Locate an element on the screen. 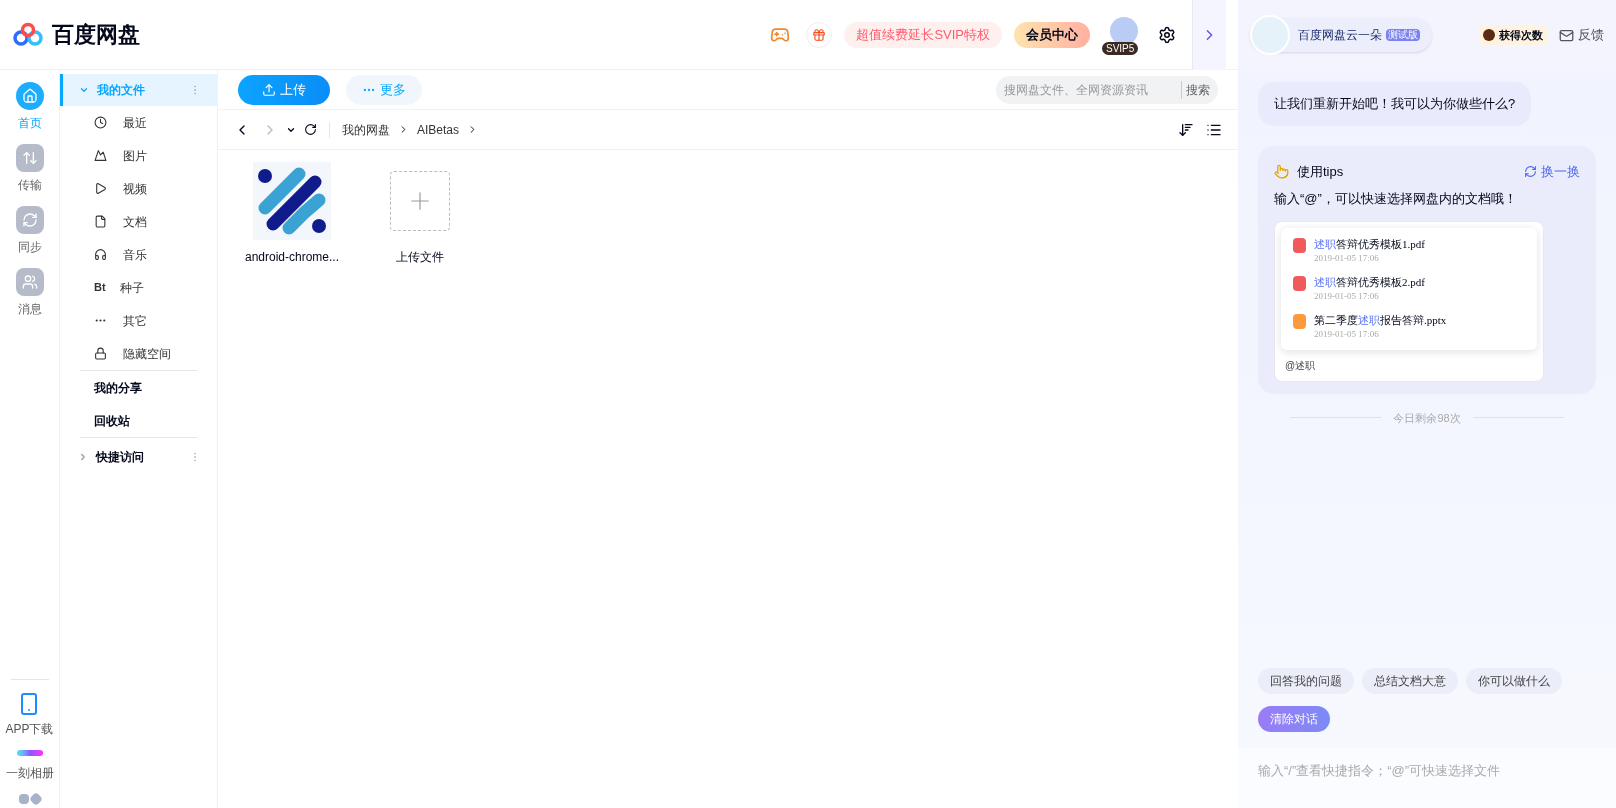  upload-tile is located at coordinates (420, 201).